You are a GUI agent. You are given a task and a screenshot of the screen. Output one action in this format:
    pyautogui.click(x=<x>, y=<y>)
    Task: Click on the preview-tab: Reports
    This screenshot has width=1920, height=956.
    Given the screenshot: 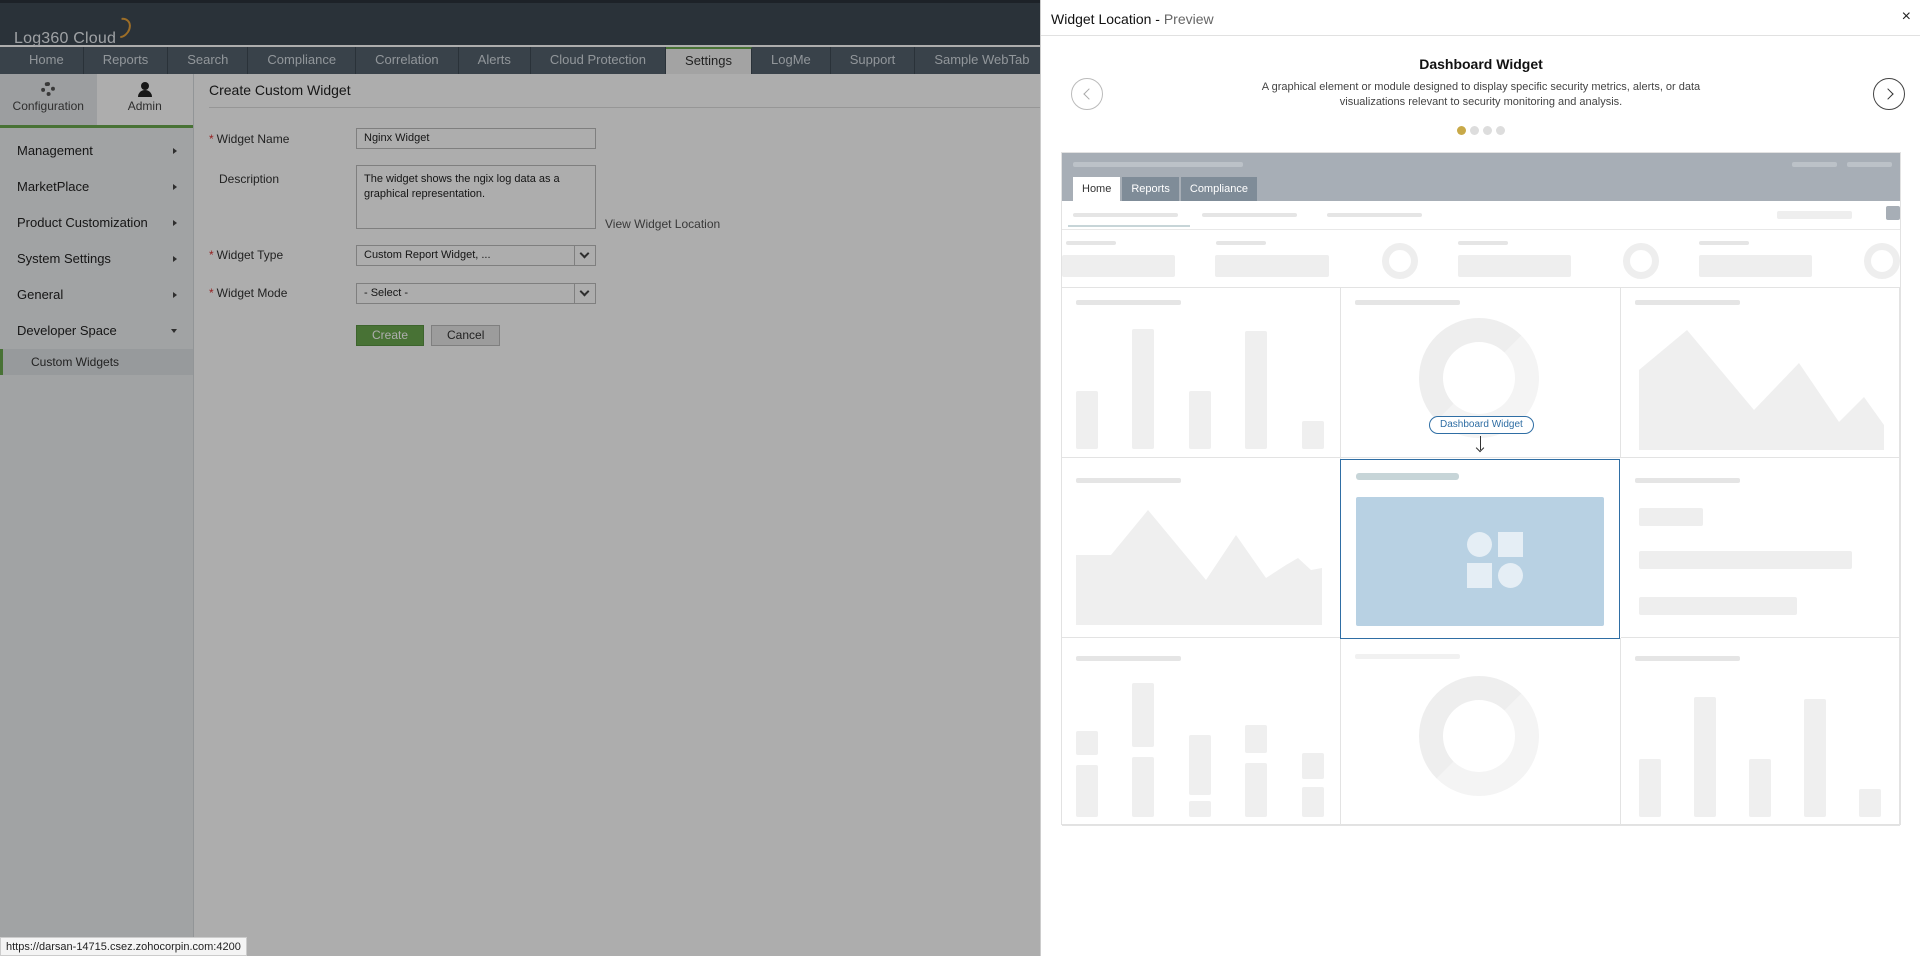 What is the action you would take?
    pyautogui.click(x=1150, y=189)
    